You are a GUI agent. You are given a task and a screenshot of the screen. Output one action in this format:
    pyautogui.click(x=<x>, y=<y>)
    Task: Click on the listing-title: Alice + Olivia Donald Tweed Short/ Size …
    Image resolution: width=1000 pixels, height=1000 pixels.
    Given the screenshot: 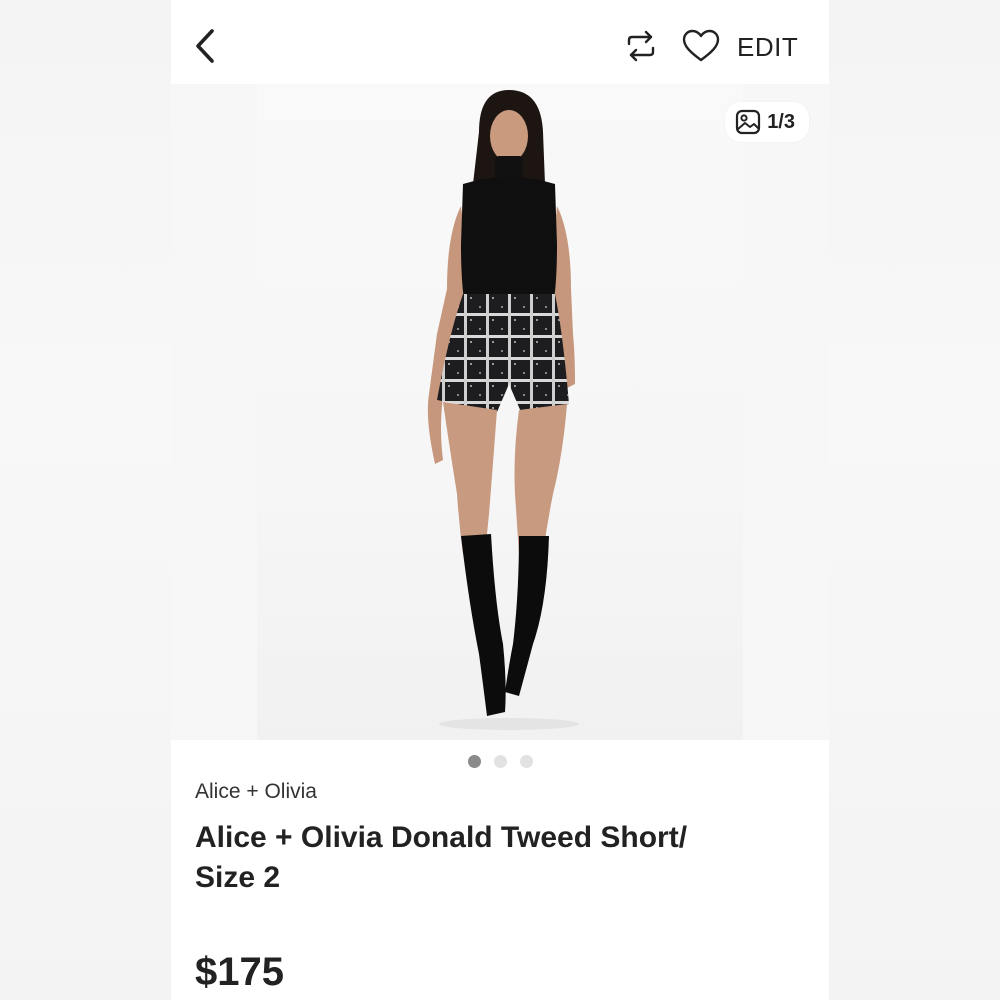 What is the action you would take?
    pyautogui.click(x=495, y=858)
    